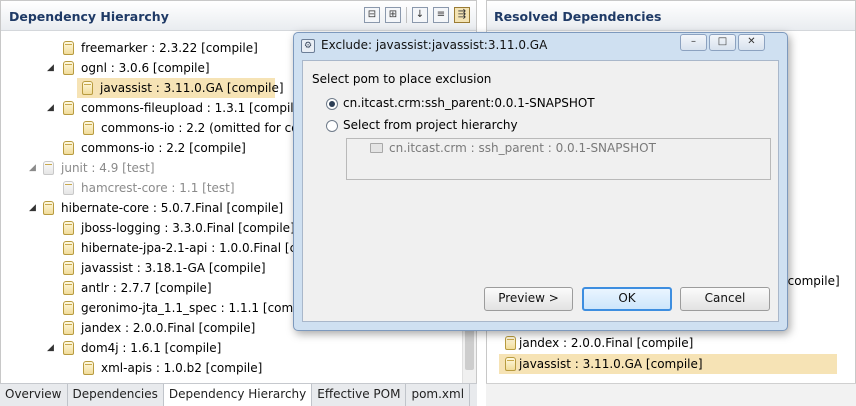 Image resolution: width=856 pixels, height=406 pixels. Describe the element at coordinates (169, 48) in the screenshot. I see `tree-row-label: freemarker : 2.3.22 [compile]` at that location.